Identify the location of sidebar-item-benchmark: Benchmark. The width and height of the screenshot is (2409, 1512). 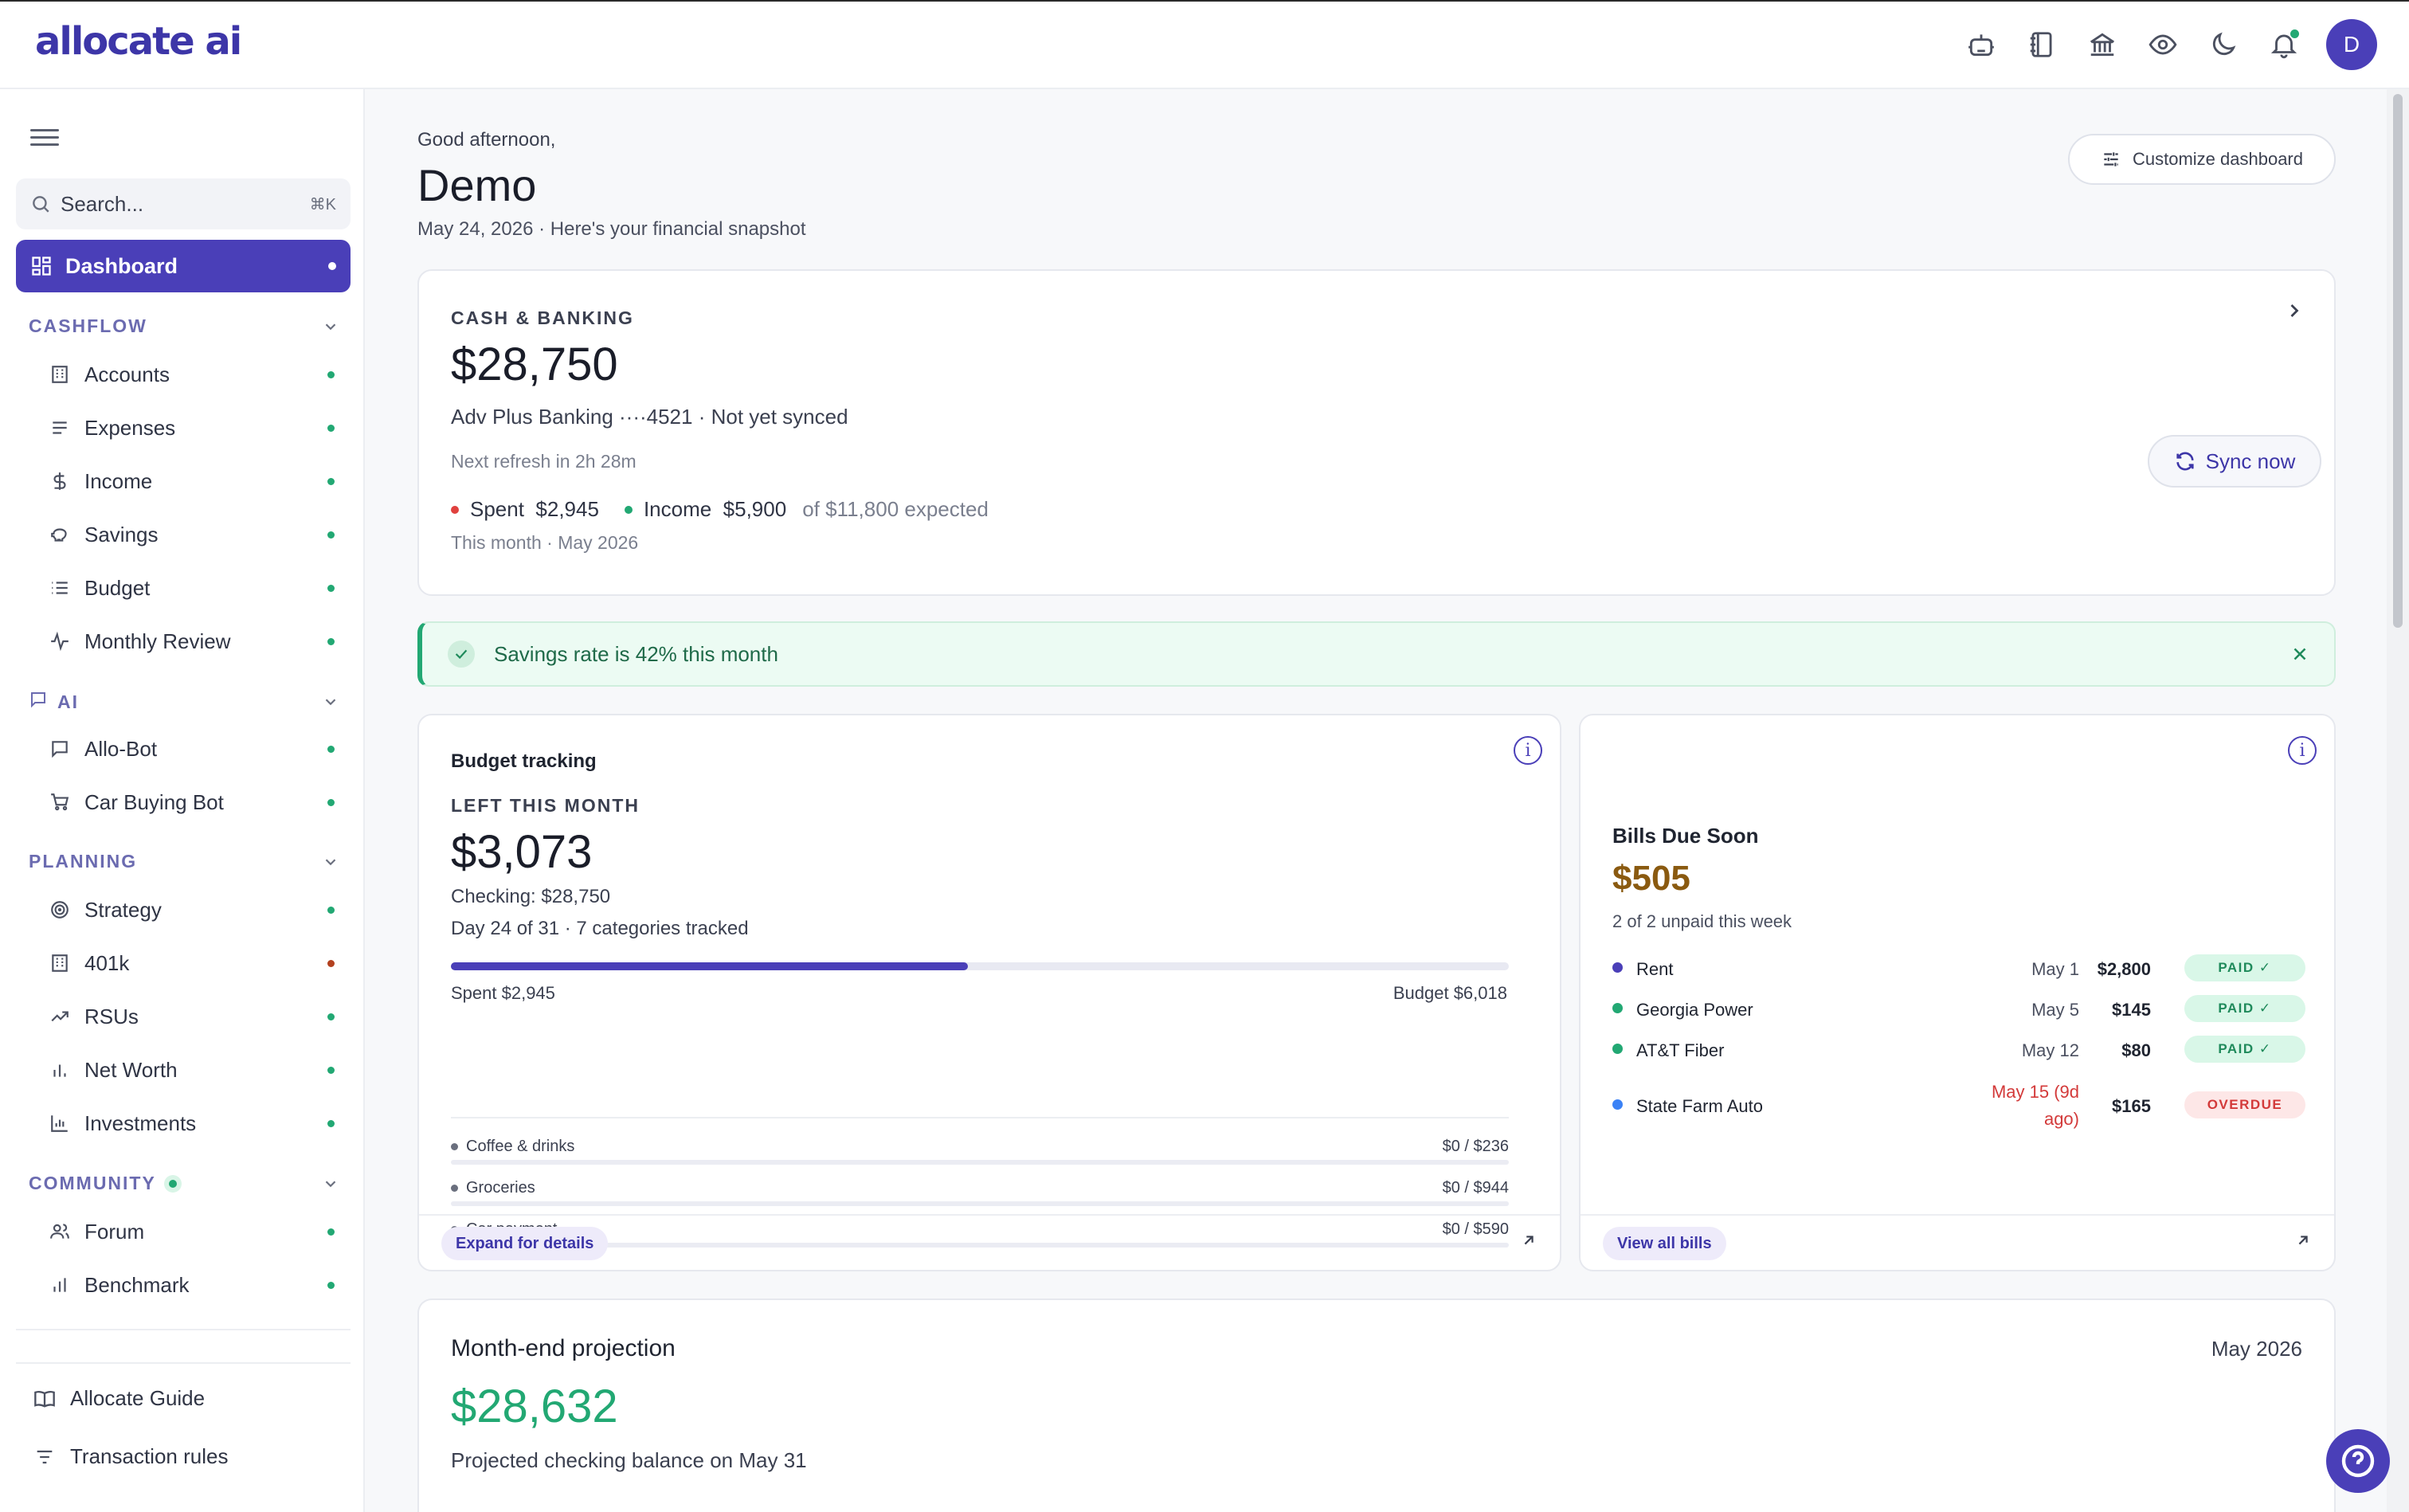
(196, 1285).